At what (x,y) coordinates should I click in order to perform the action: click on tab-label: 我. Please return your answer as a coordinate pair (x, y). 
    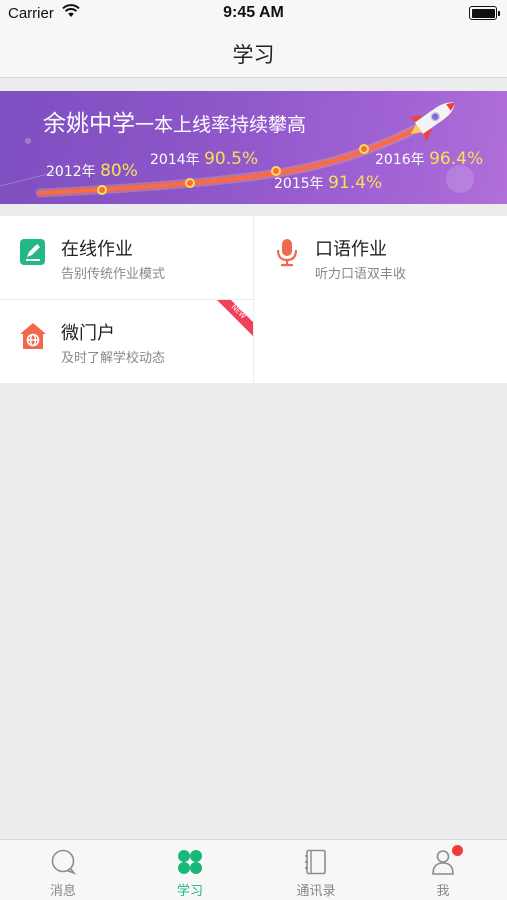
    Looking at the image, I should click on (443, 891).